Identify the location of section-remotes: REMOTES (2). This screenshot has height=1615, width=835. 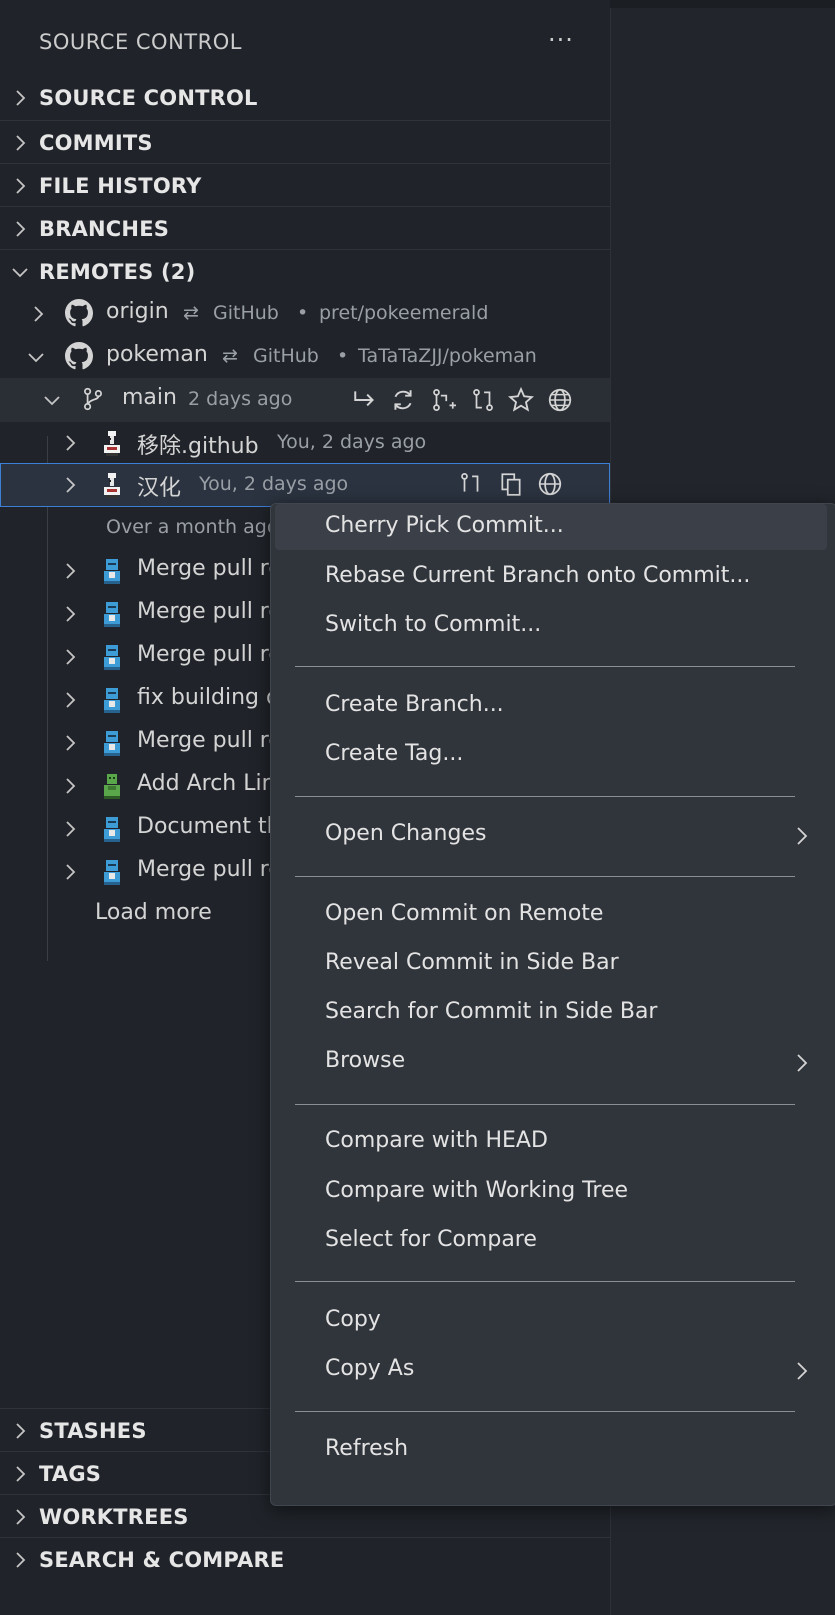
(305, 271).